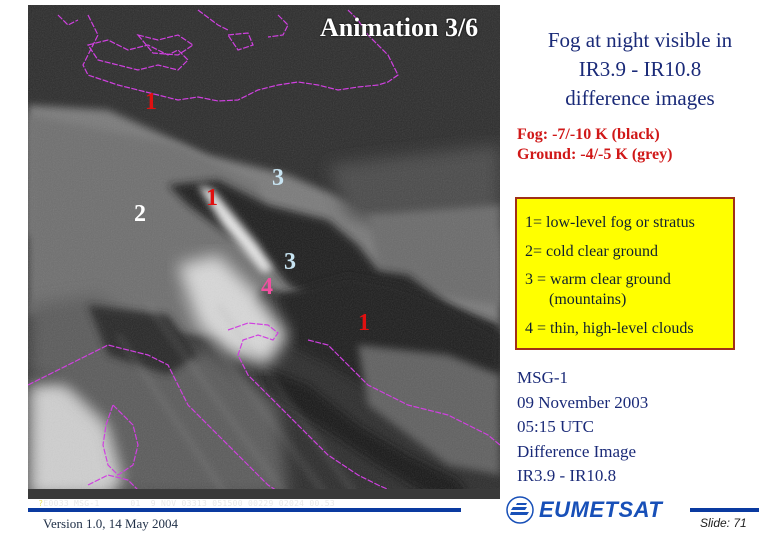  What do you see at coordinates (111, 523) in the screenshot?
I see `version-text: Version 1.0, 14 May 2004` at bounding box center [111, 523].